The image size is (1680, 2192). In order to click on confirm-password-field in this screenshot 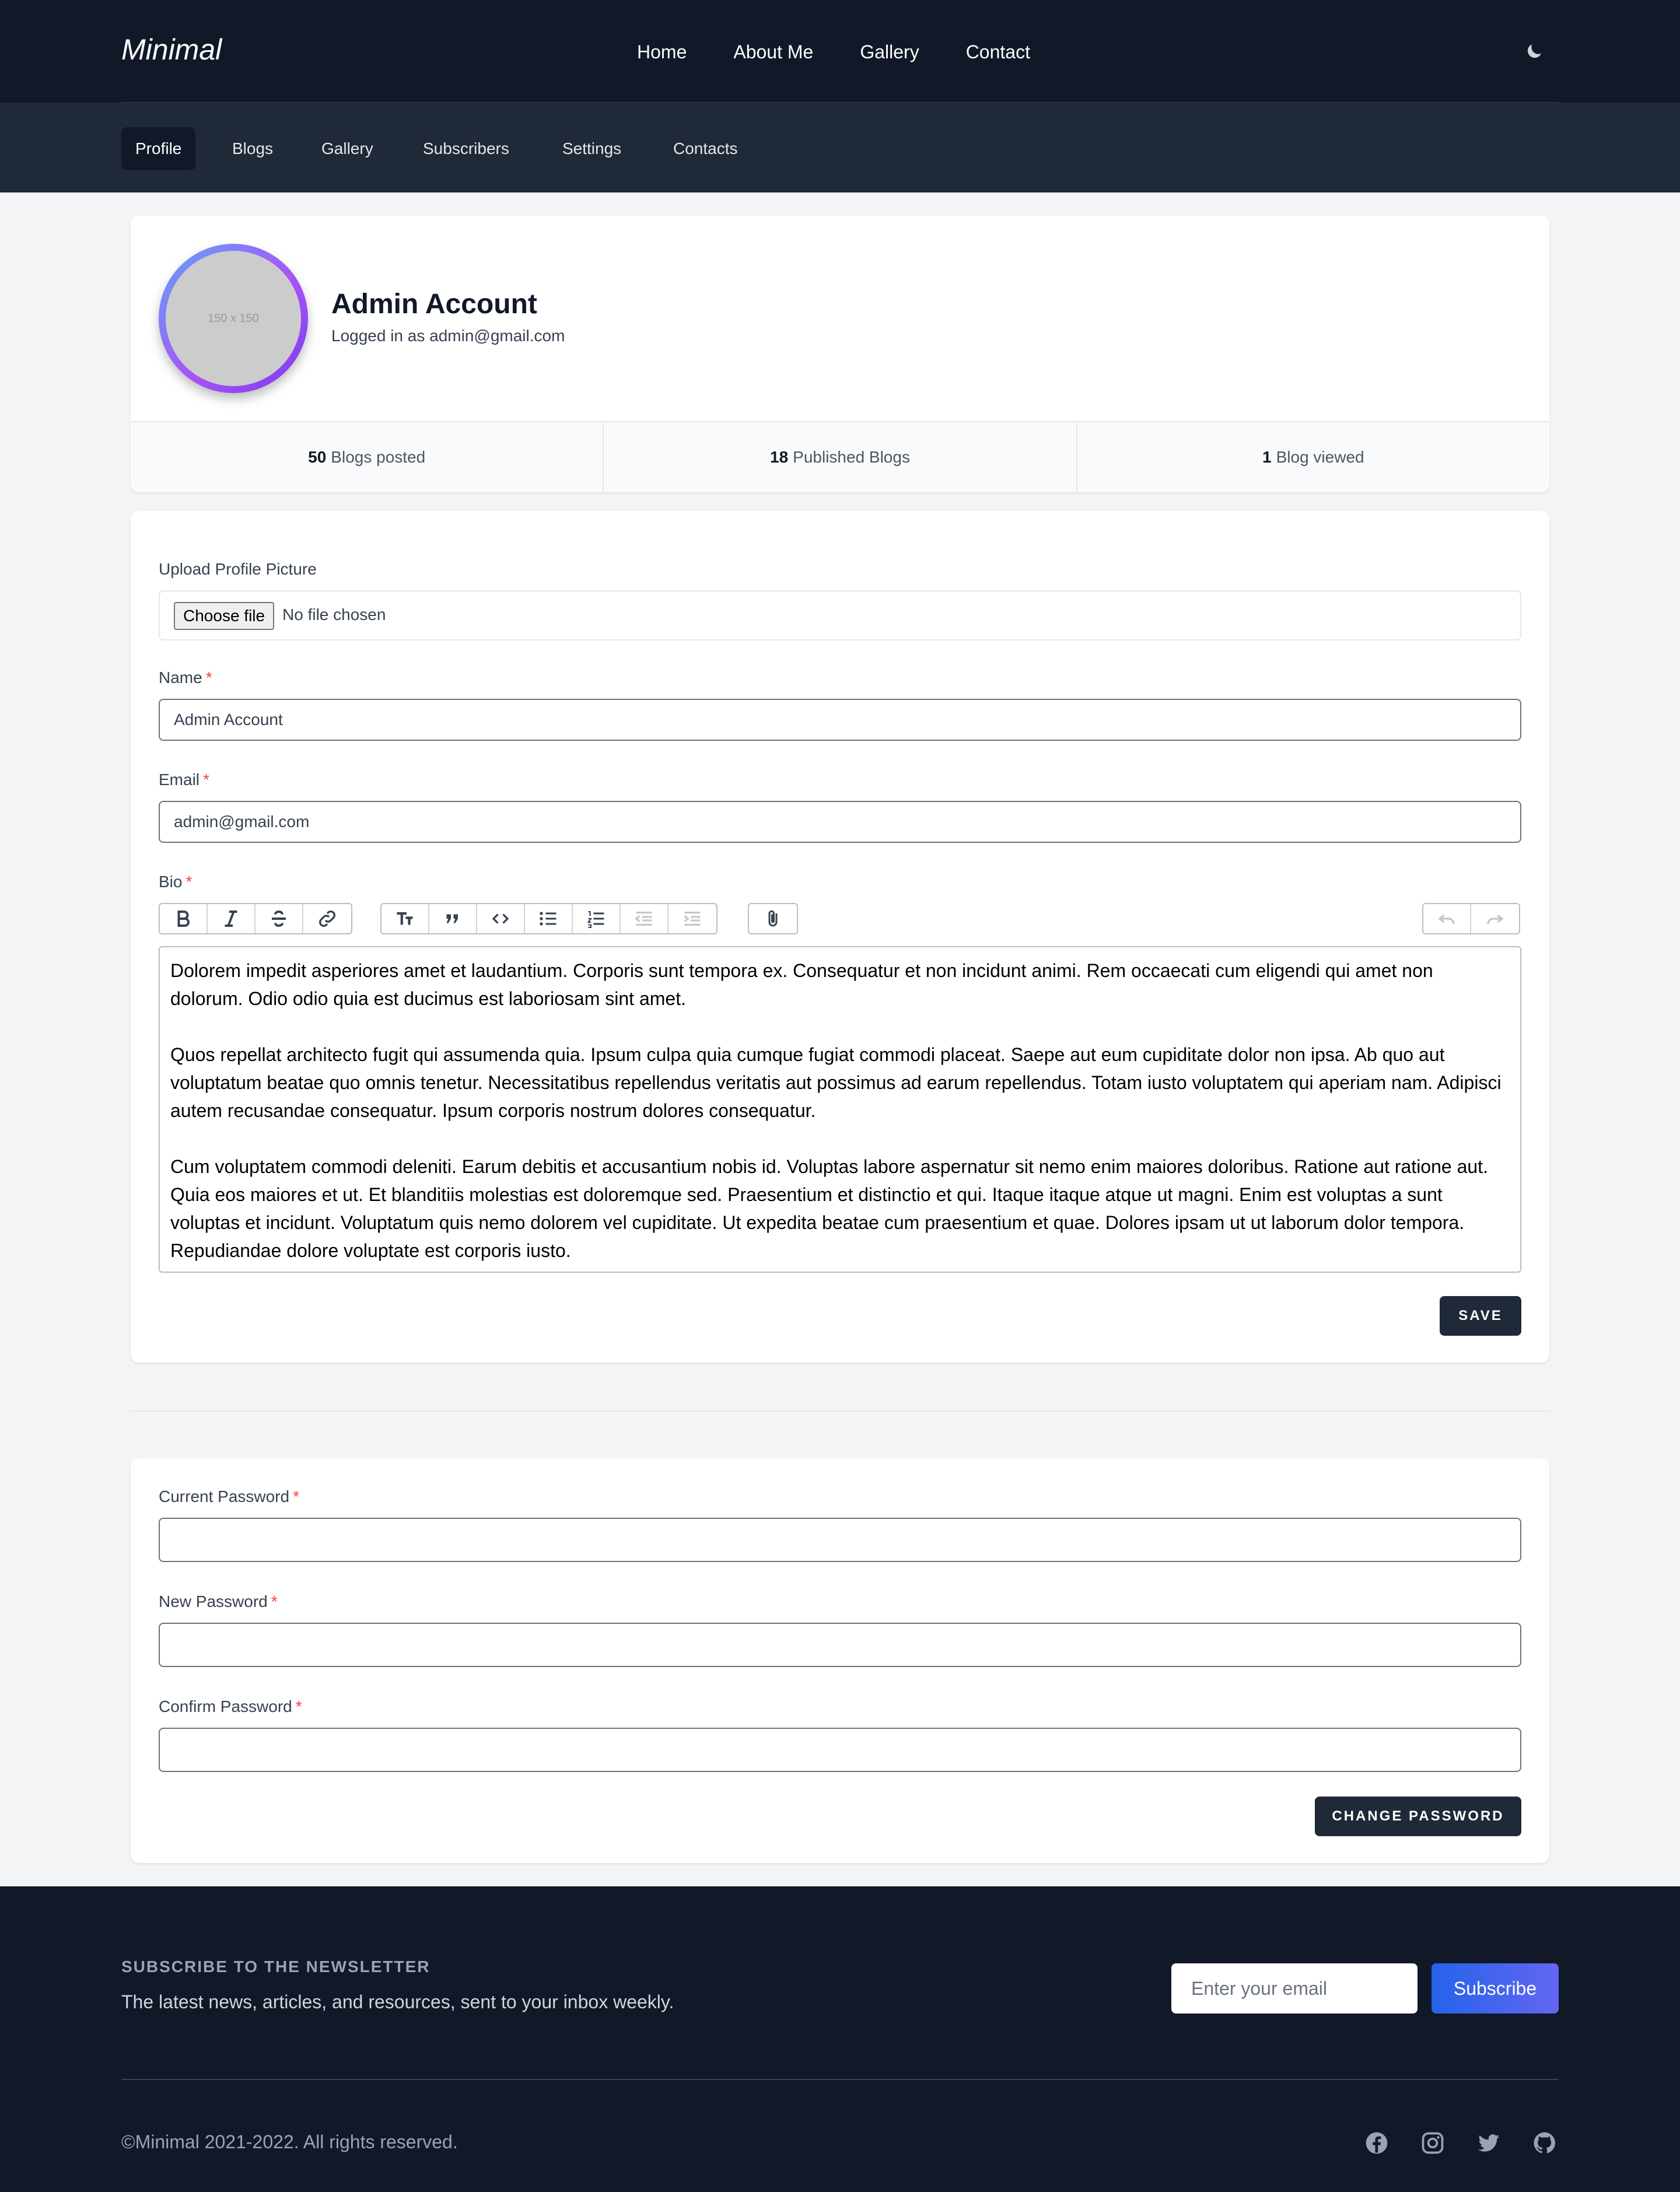, I will do `click(840, 1750)`.